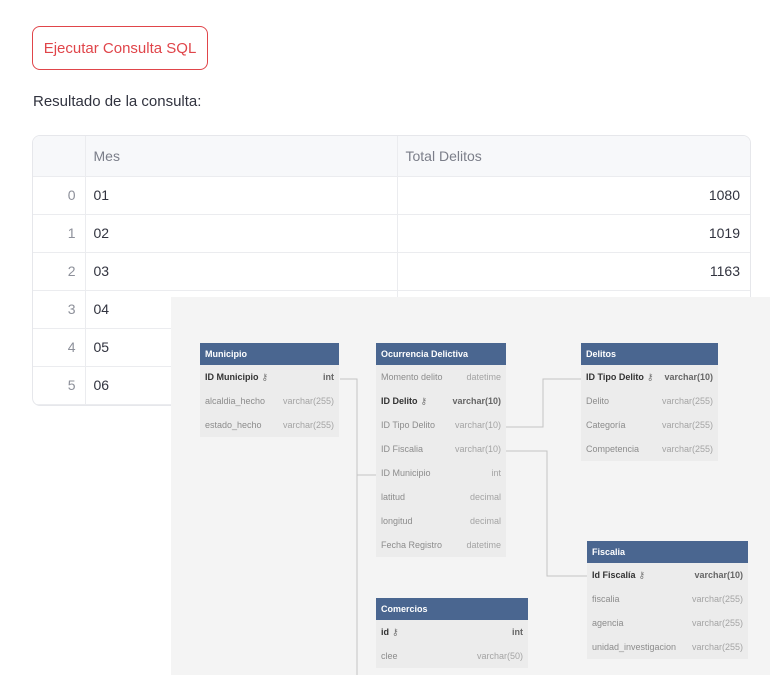 The height and width of the screenshot is (675, 781). I want to click on table-row: 0 01 1080, so click(391, 195).